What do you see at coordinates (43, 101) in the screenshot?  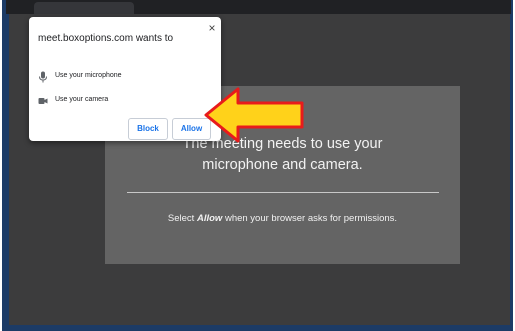 I see `camera-icon` at bounding box center [43, 101].